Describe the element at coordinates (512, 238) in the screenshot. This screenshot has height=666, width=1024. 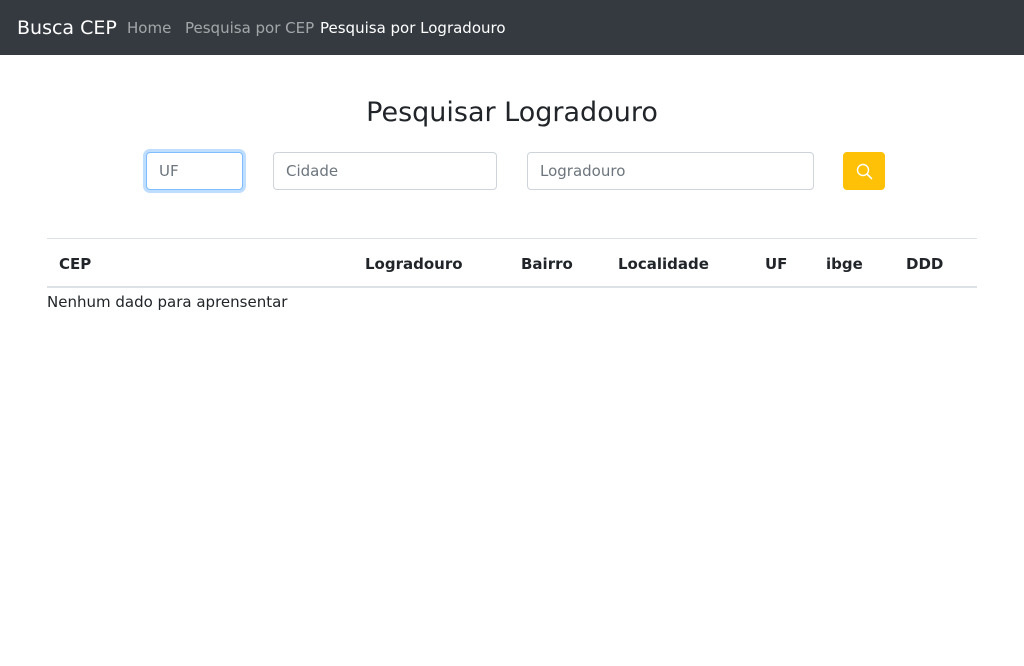
I see `table-top-divider` at that location.